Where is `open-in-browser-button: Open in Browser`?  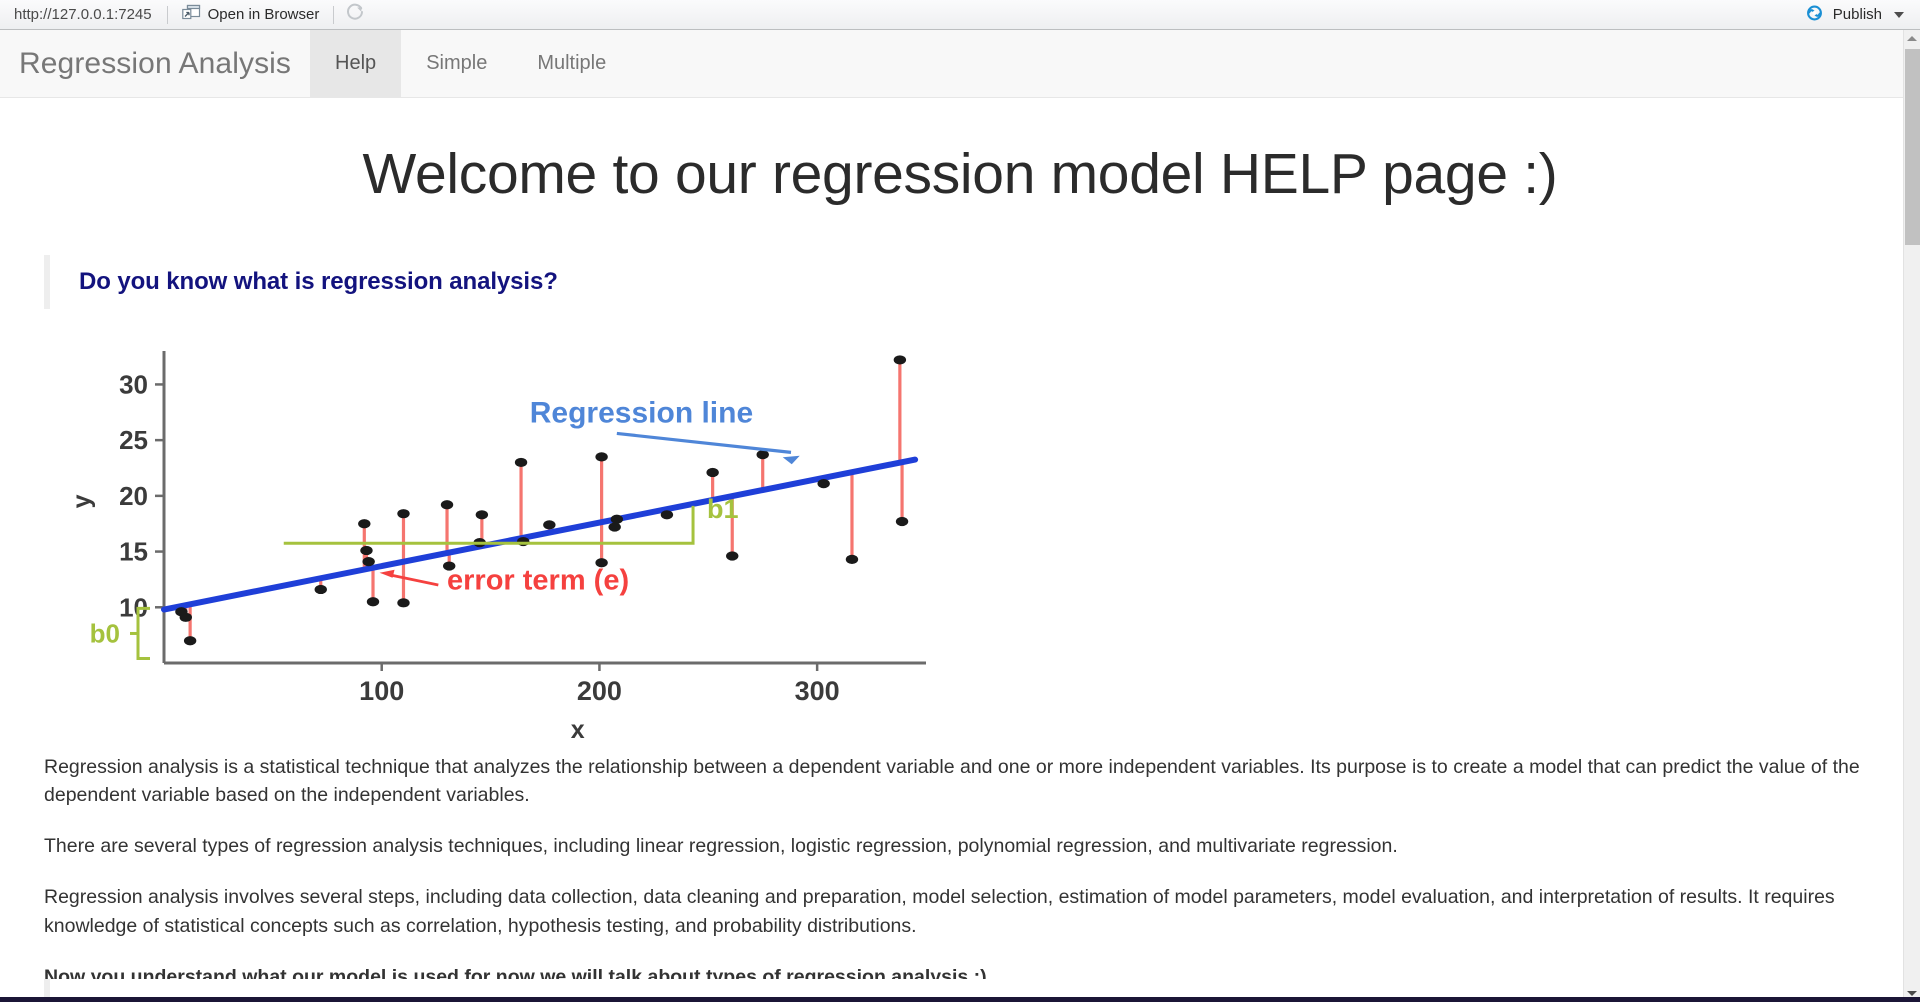 open-in-browser-button: Open in Browser is located at coordinates (251, 15).